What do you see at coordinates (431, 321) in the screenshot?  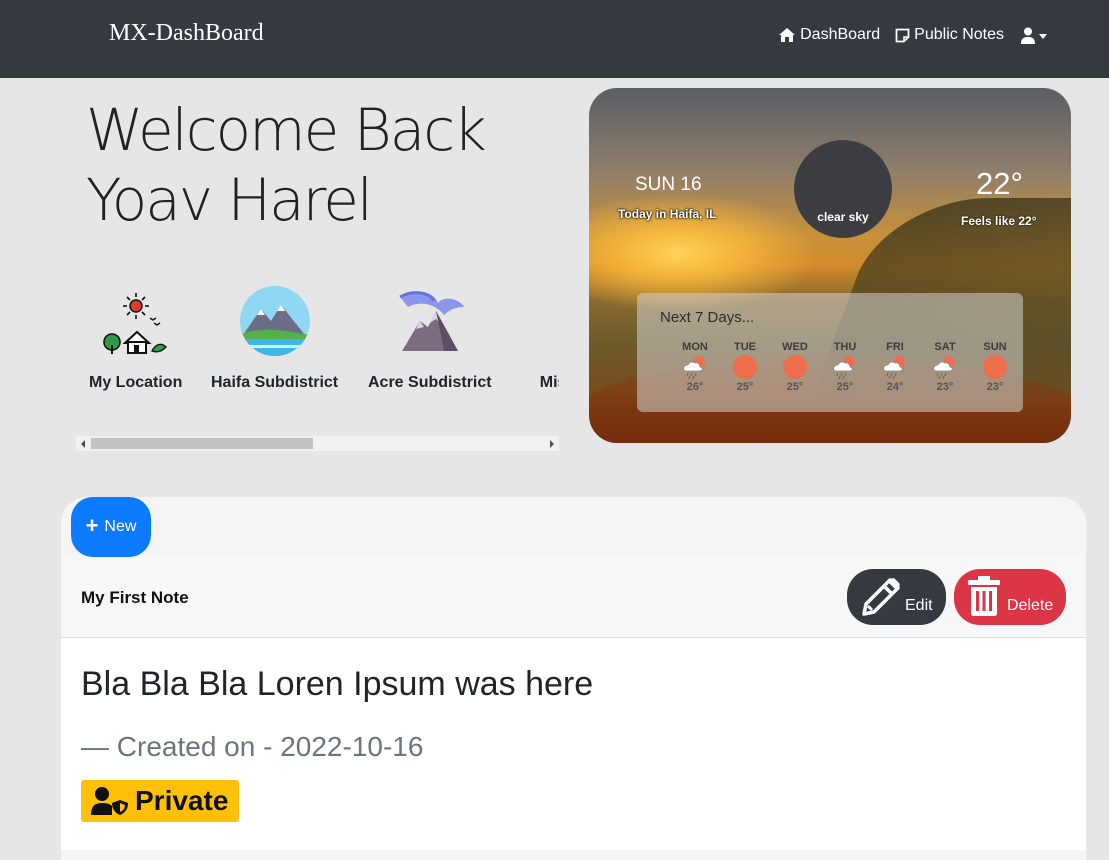 I see `mountain-peak-icon` at bounding box center [431, 321].